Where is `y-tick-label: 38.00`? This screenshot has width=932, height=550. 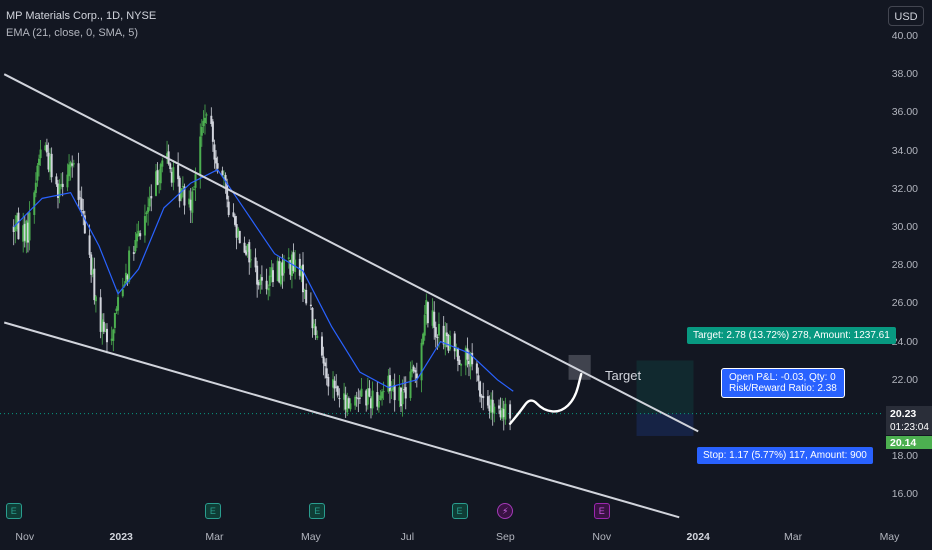 y-tick-label: 38.00 is located at coordinates (904, 74).